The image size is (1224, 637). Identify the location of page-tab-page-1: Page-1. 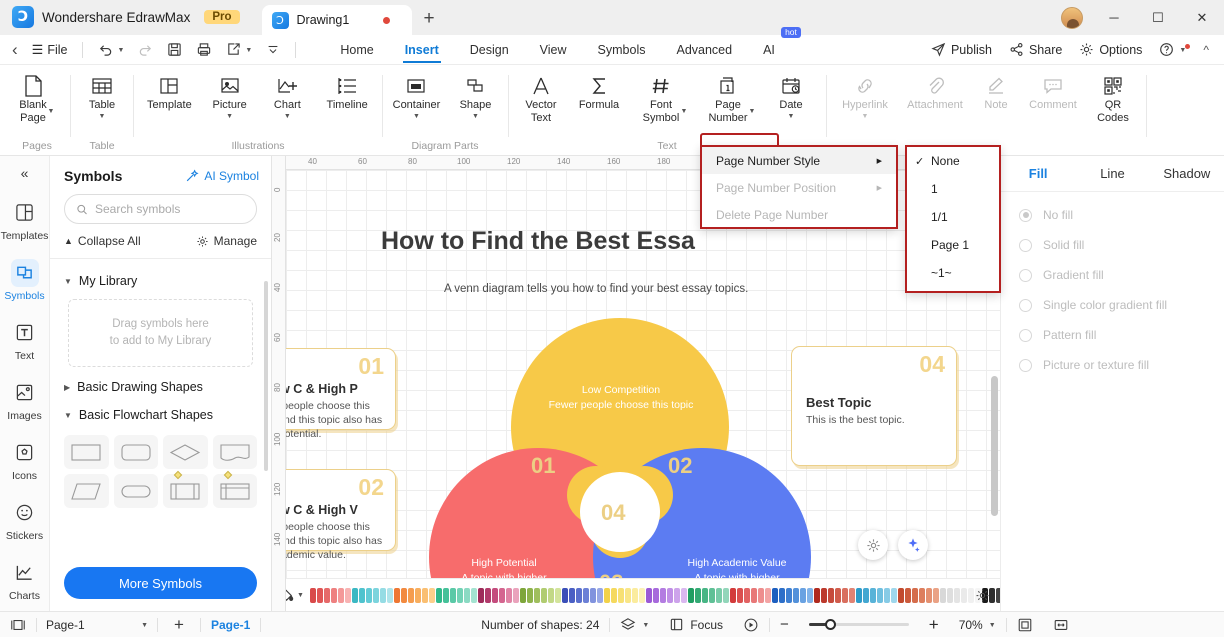
(230, 624).